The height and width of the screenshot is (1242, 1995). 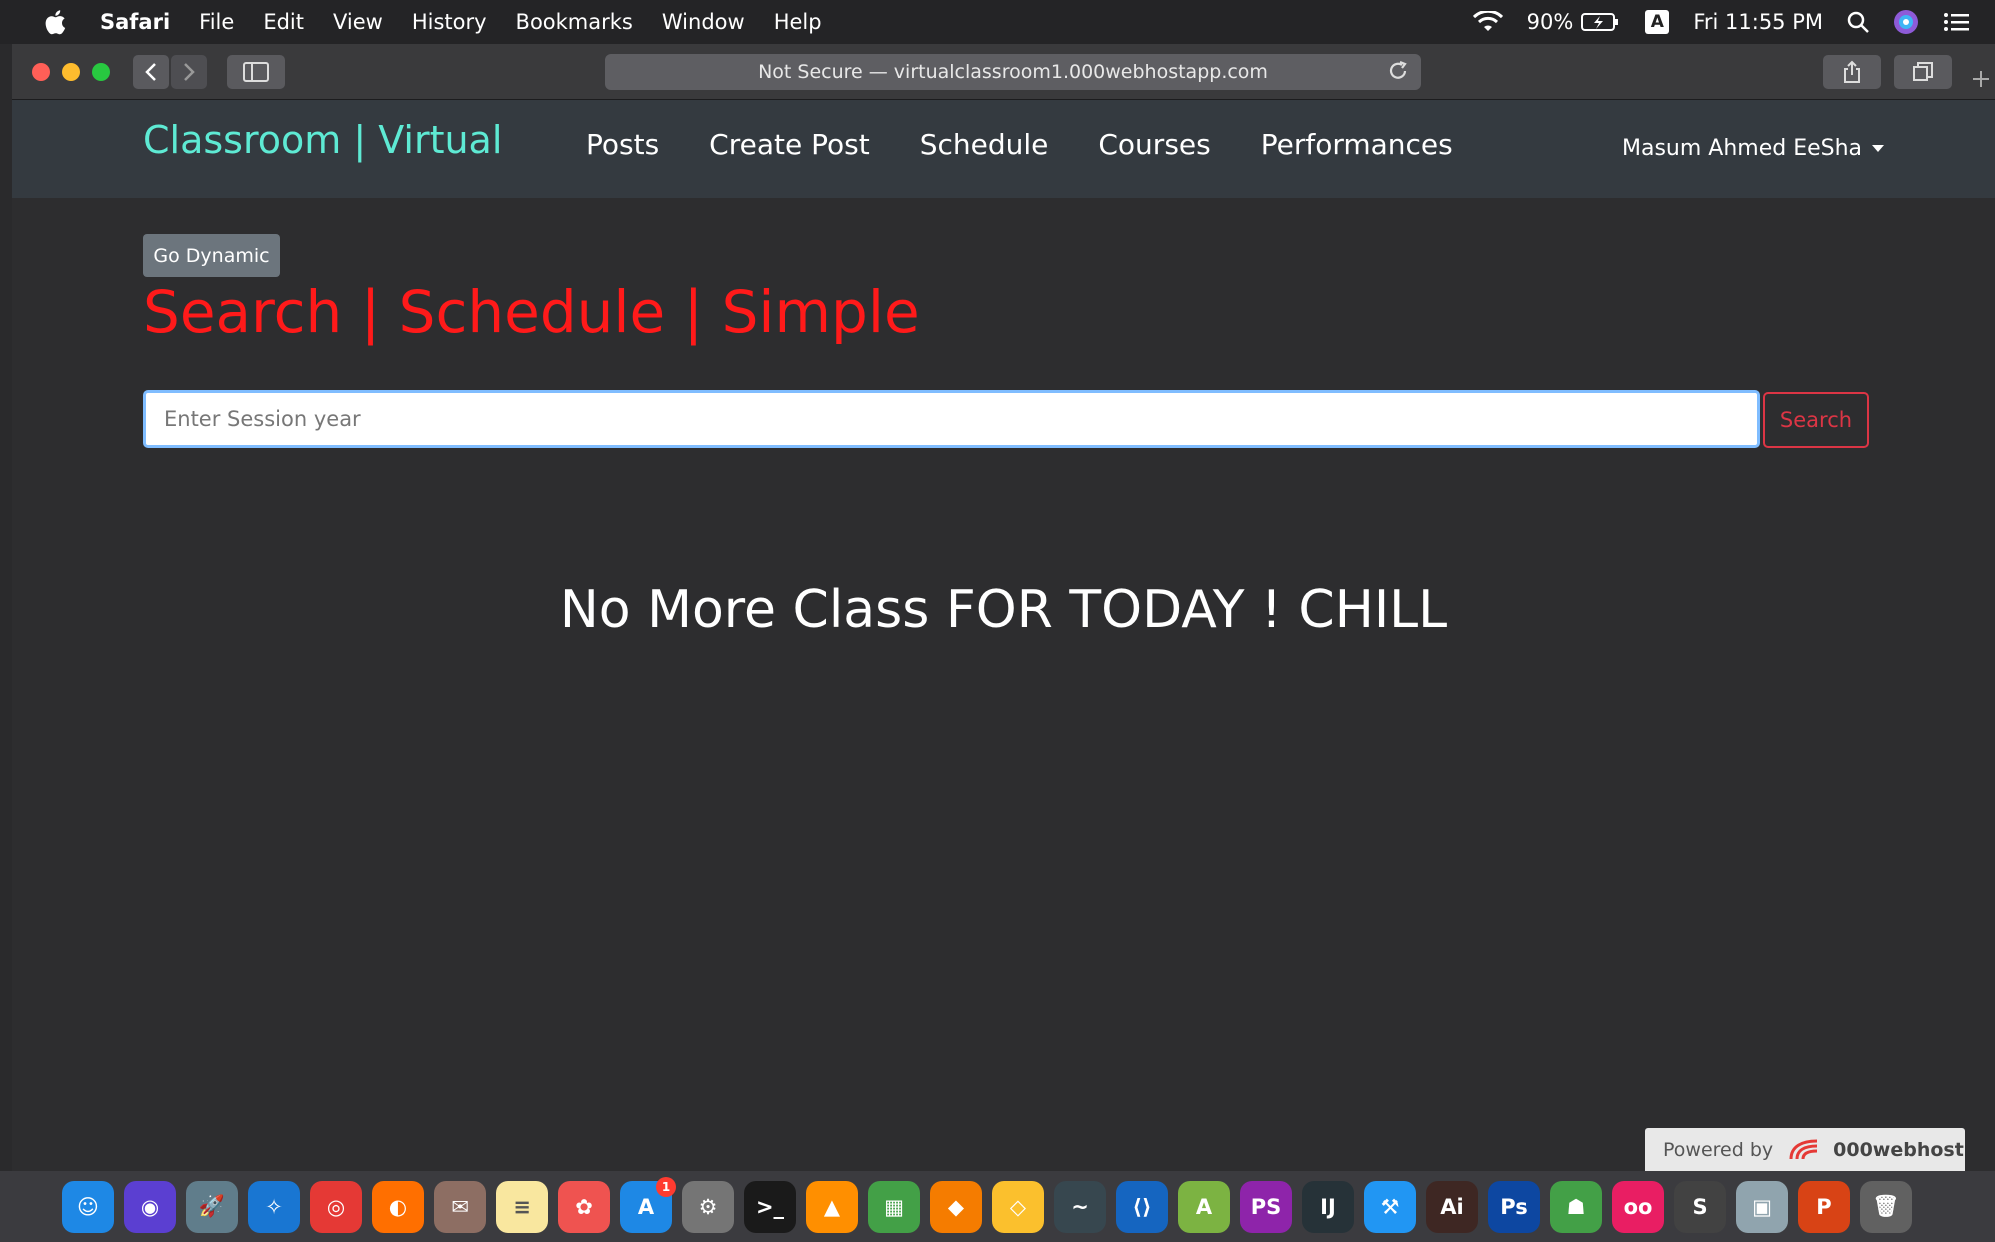 What do you see at coordinates (216, 22) in the screenshot?
I see `menu-file: File` at bounding box center [216, 22].